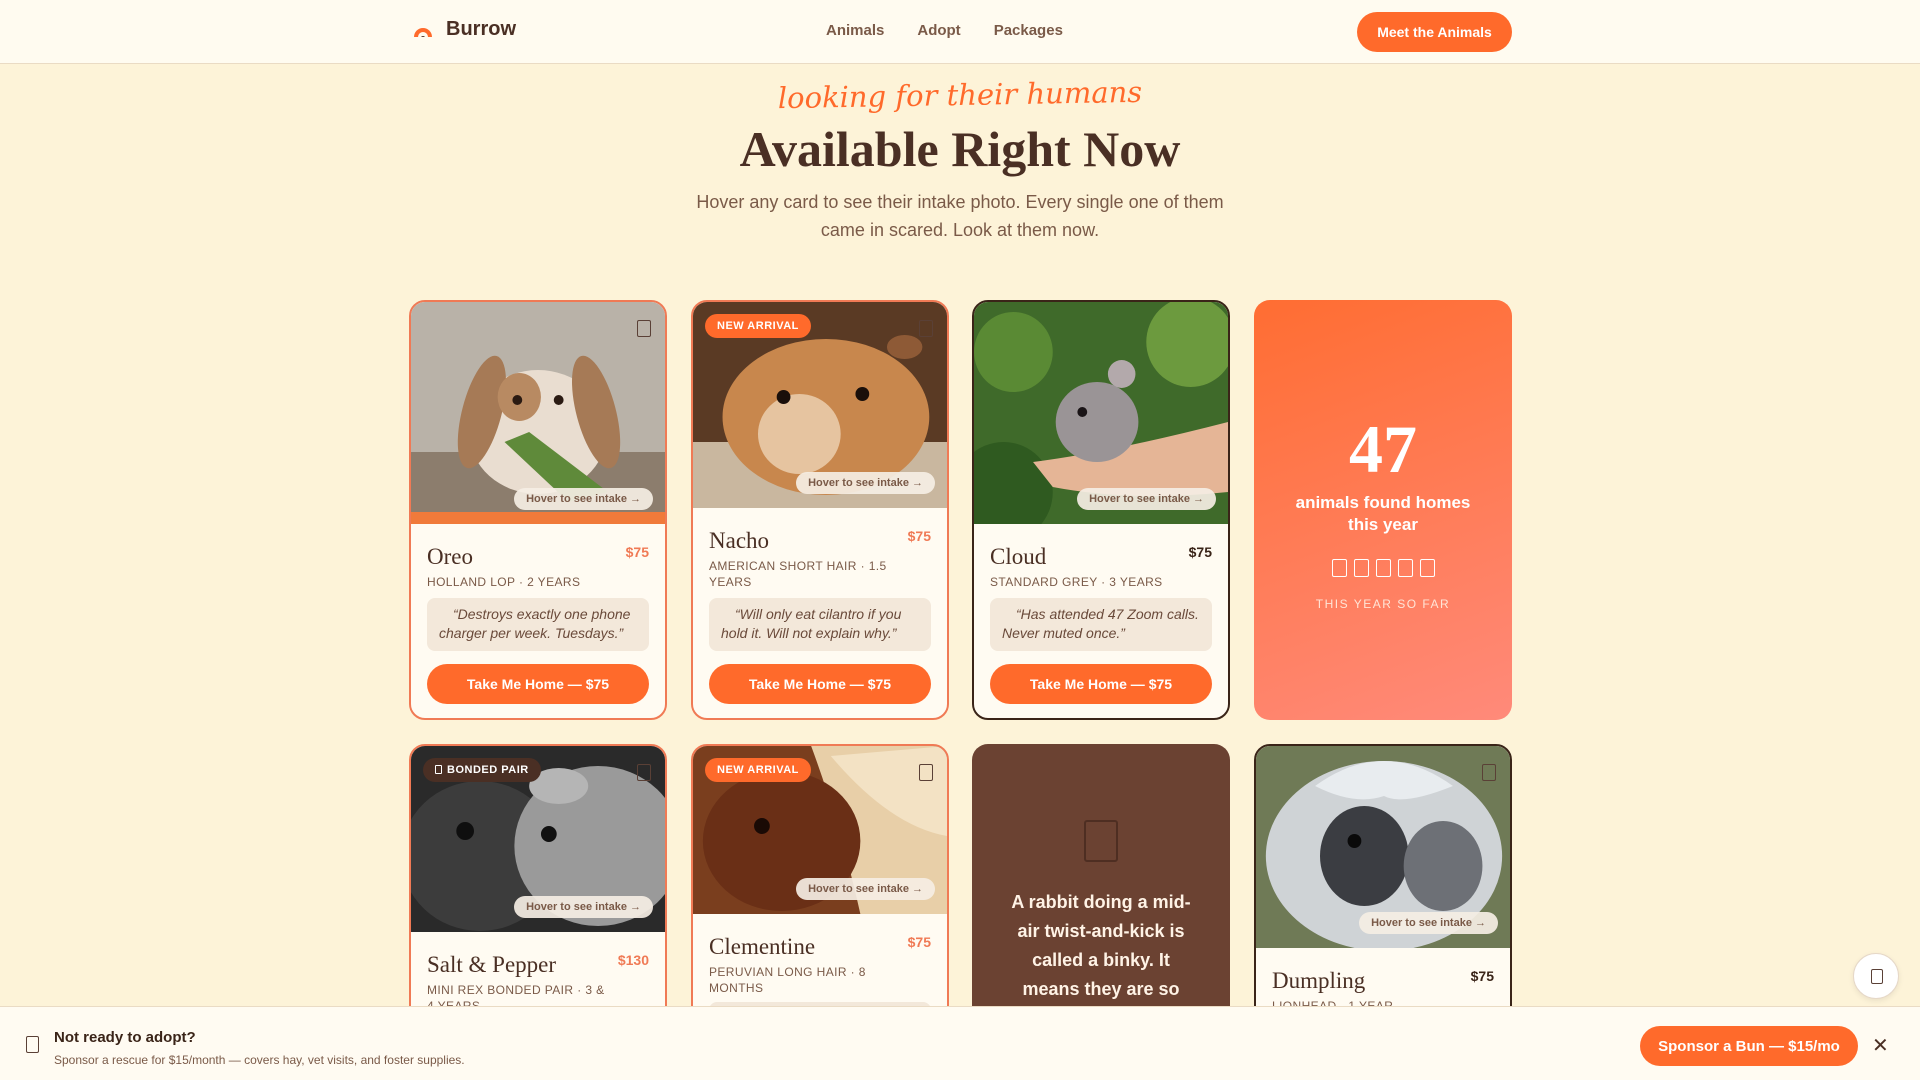  Describe the element at coordinates (855, 30) in the screenshot. I see `nav-link-animals: Animals` at that location.